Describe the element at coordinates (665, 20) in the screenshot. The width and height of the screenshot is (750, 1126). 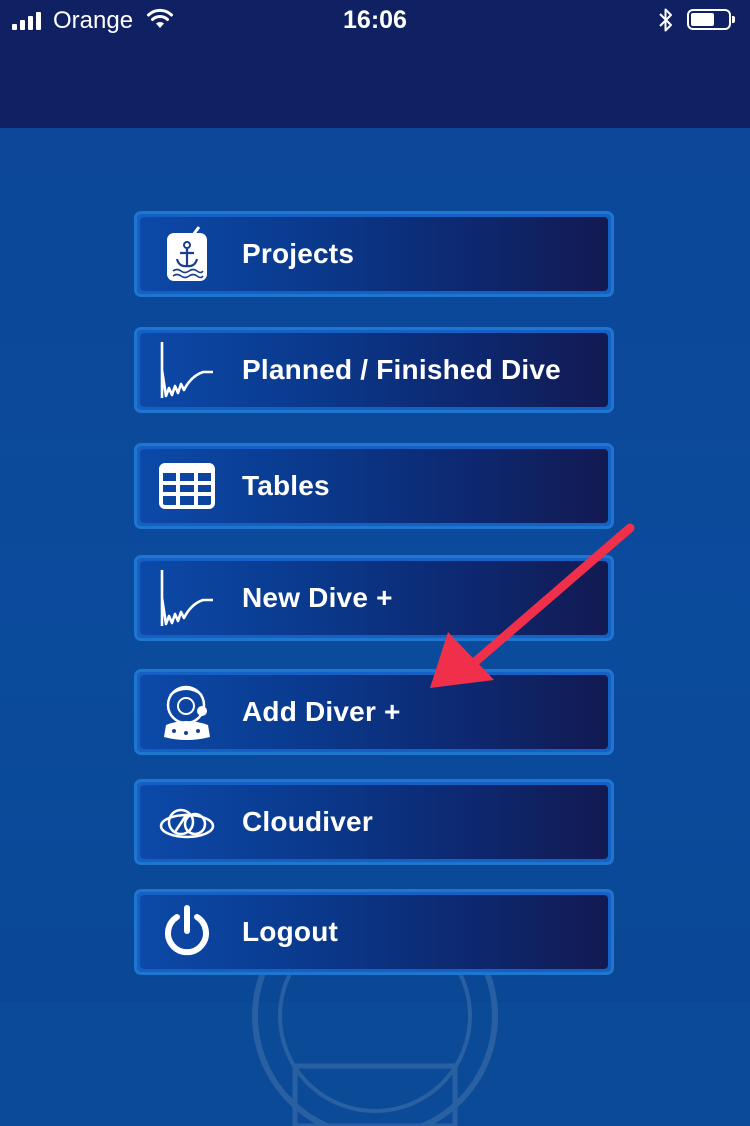
I see `bluetooth-icon` at that location.